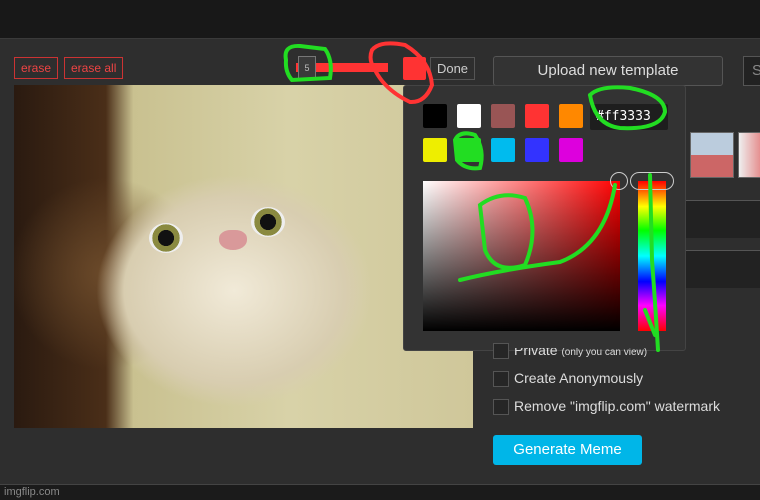 Image resolution: width=760 pixels, height=500 pixels. What do you see at coordinates (604, 352) in the screenshot?
I see `private-note: (only you can view)` at bounding box center [604, 352].